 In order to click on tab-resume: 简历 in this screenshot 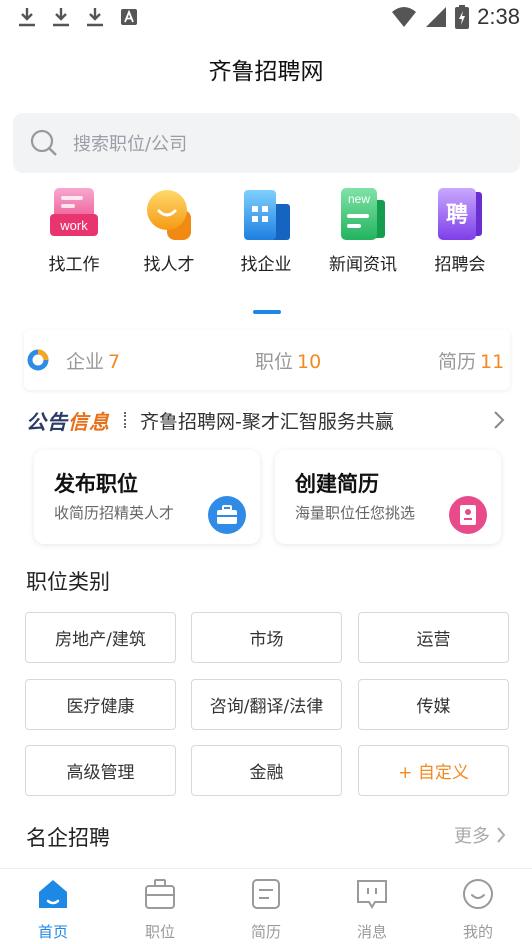, I will do `click(266, 909)`.